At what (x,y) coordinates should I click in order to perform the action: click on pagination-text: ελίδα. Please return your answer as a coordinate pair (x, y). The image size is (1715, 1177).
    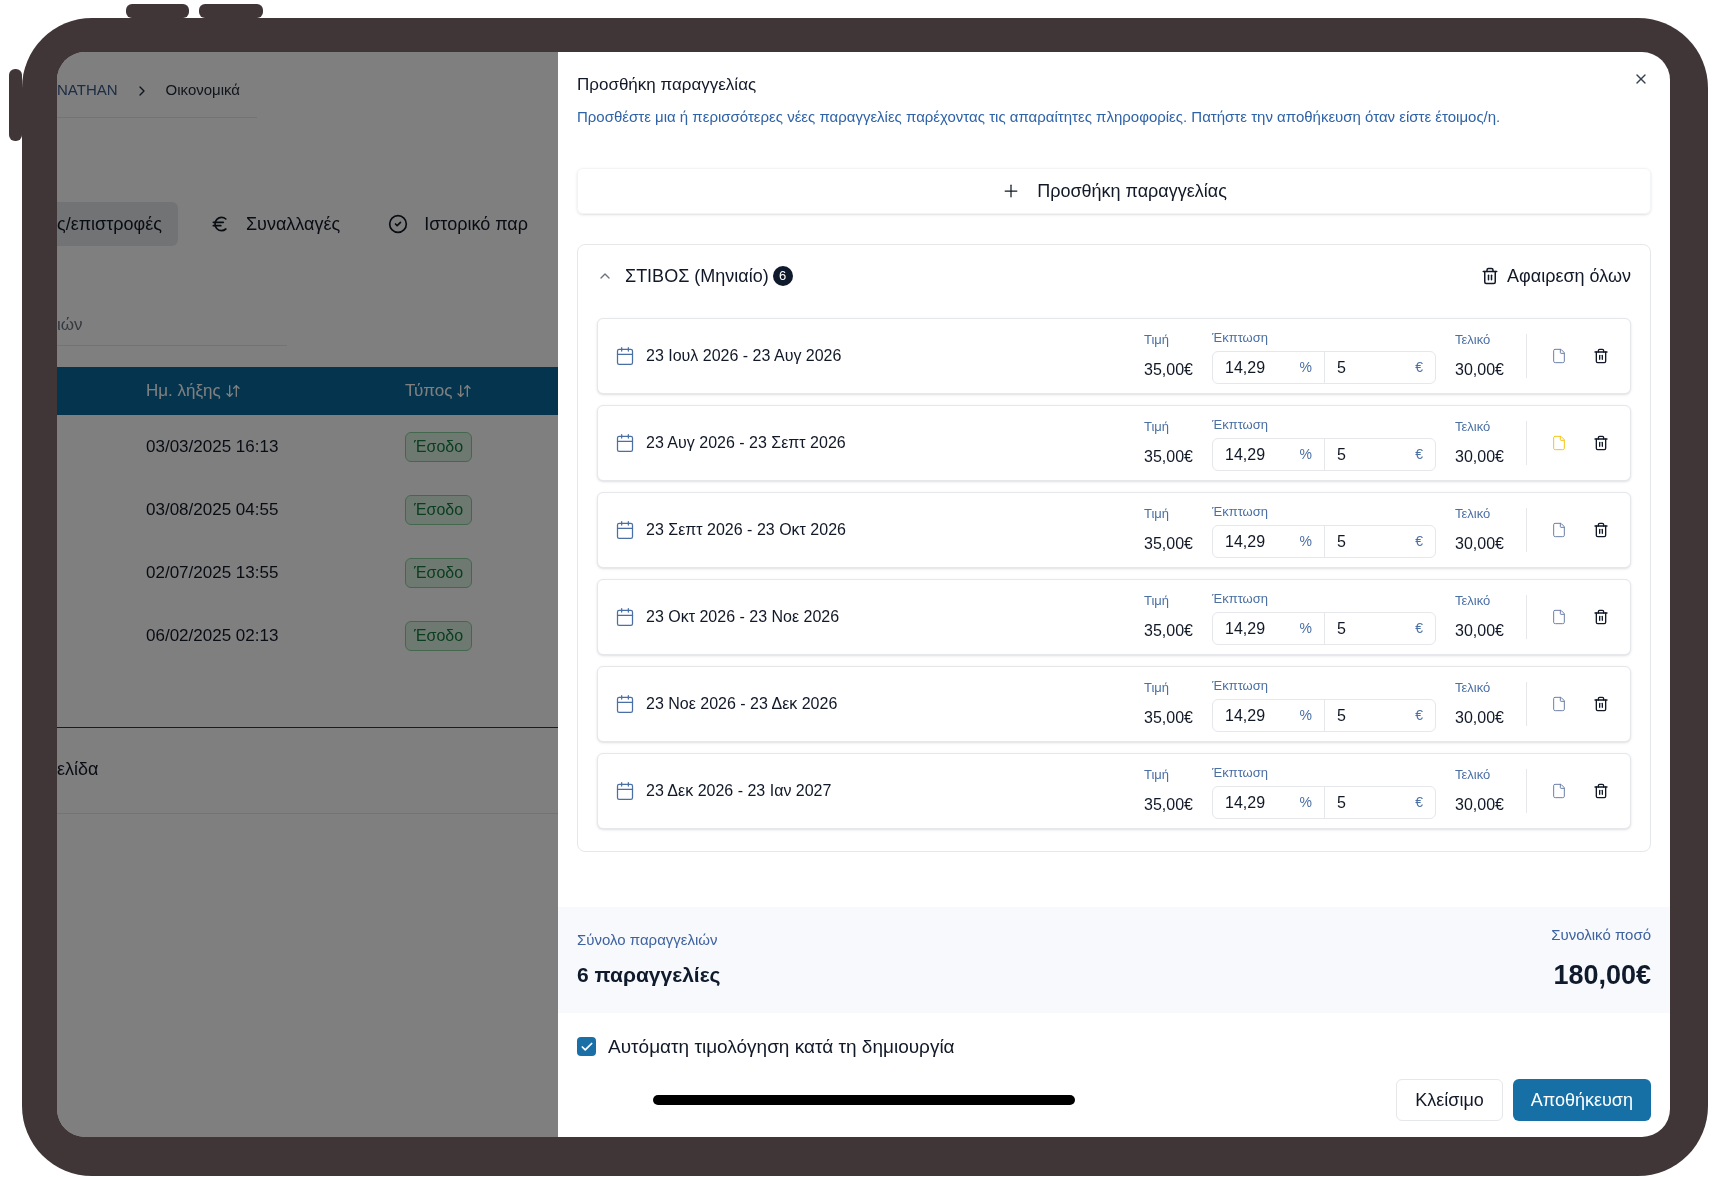
    Looking at the image, I should click on (78, 769).